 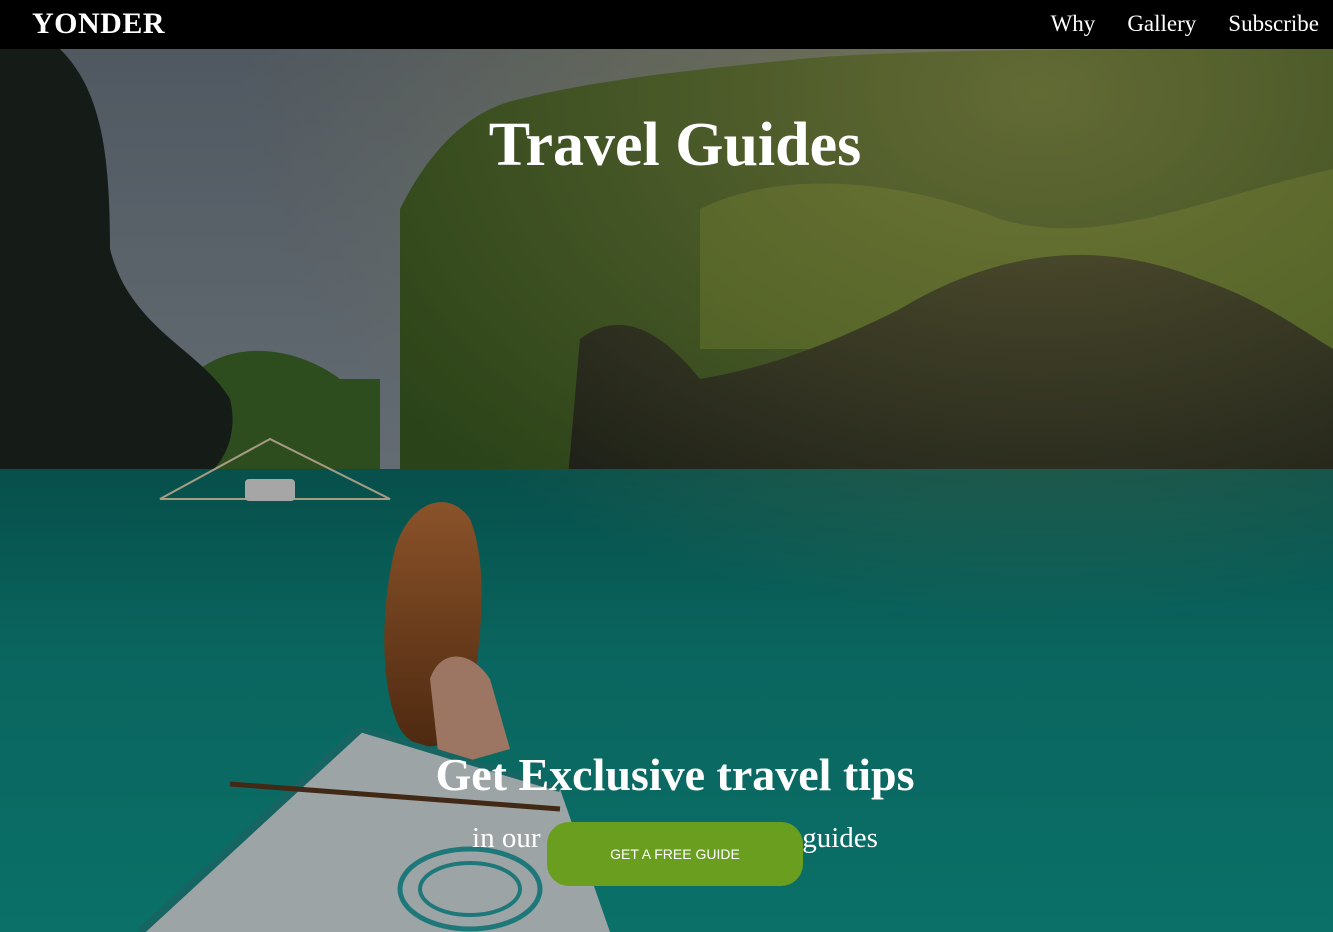 I want to click on nav-link-why: Why, so click(x=1073, y=24).